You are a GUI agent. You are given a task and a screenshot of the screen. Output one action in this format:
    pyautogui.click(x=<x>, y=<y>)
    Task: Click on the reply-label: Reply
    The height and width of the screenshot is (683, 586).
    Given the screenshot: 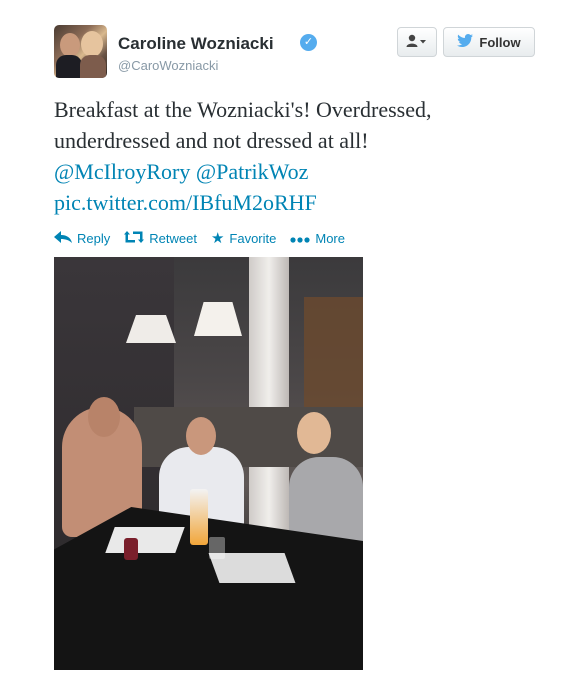 What is the action you would take?
    pyautogui.click(x=94, y=238)
    